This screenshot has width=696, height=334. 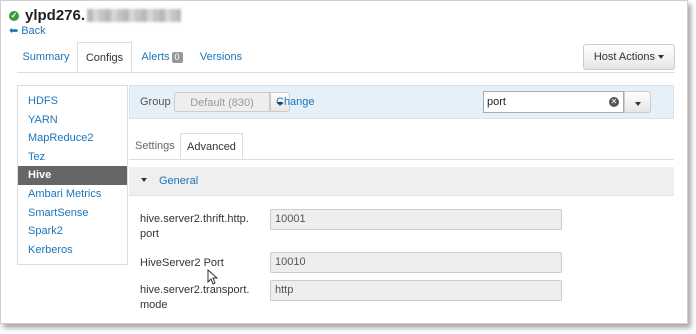 I want to click on sidebar-item-smartsense: SmartSense, so click(x=72, y=213).